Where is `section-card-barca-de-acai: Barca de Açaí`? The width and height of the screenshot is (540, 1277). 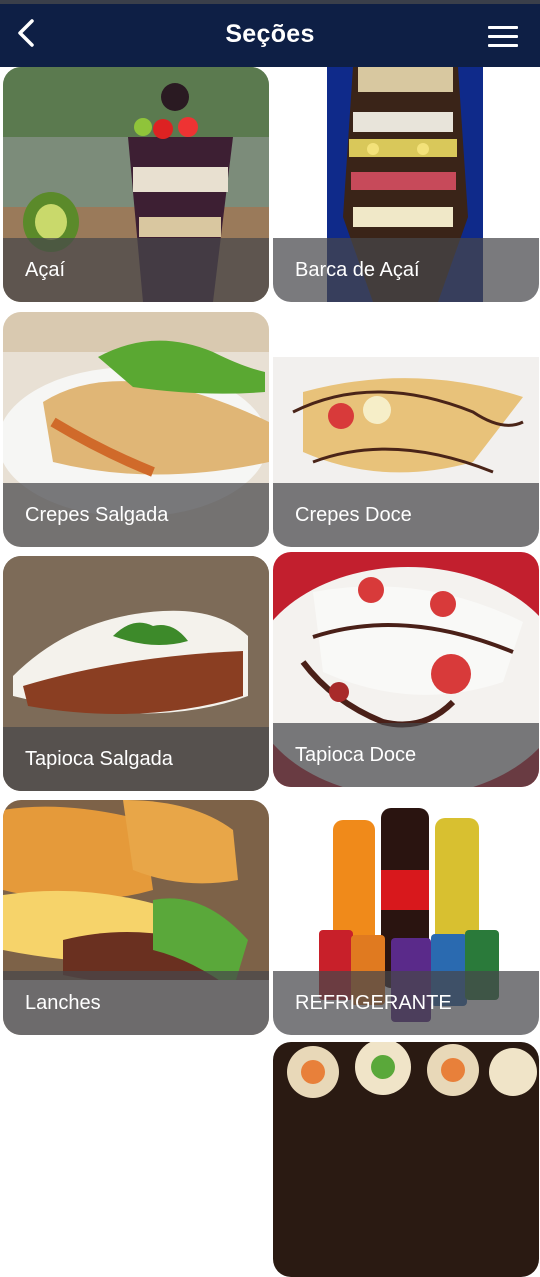
section-card-barca-de-acai: Barca de Açaí is located at coordinates (406, 184).